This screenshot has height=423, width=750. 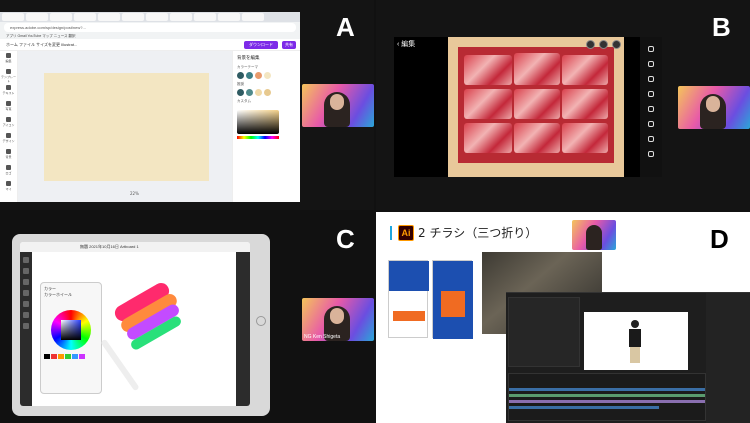 I want to click on temperature-icon, so click(x=651, y=139).